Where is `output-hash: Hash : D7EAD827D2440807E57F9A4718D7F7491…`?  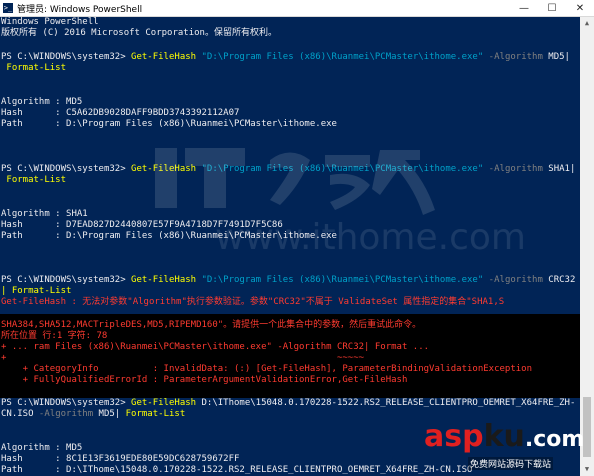 output-hash: Hash : D7EAD827D2440807E57F9A4718D7F7491… is located at coordinates (142, 225).